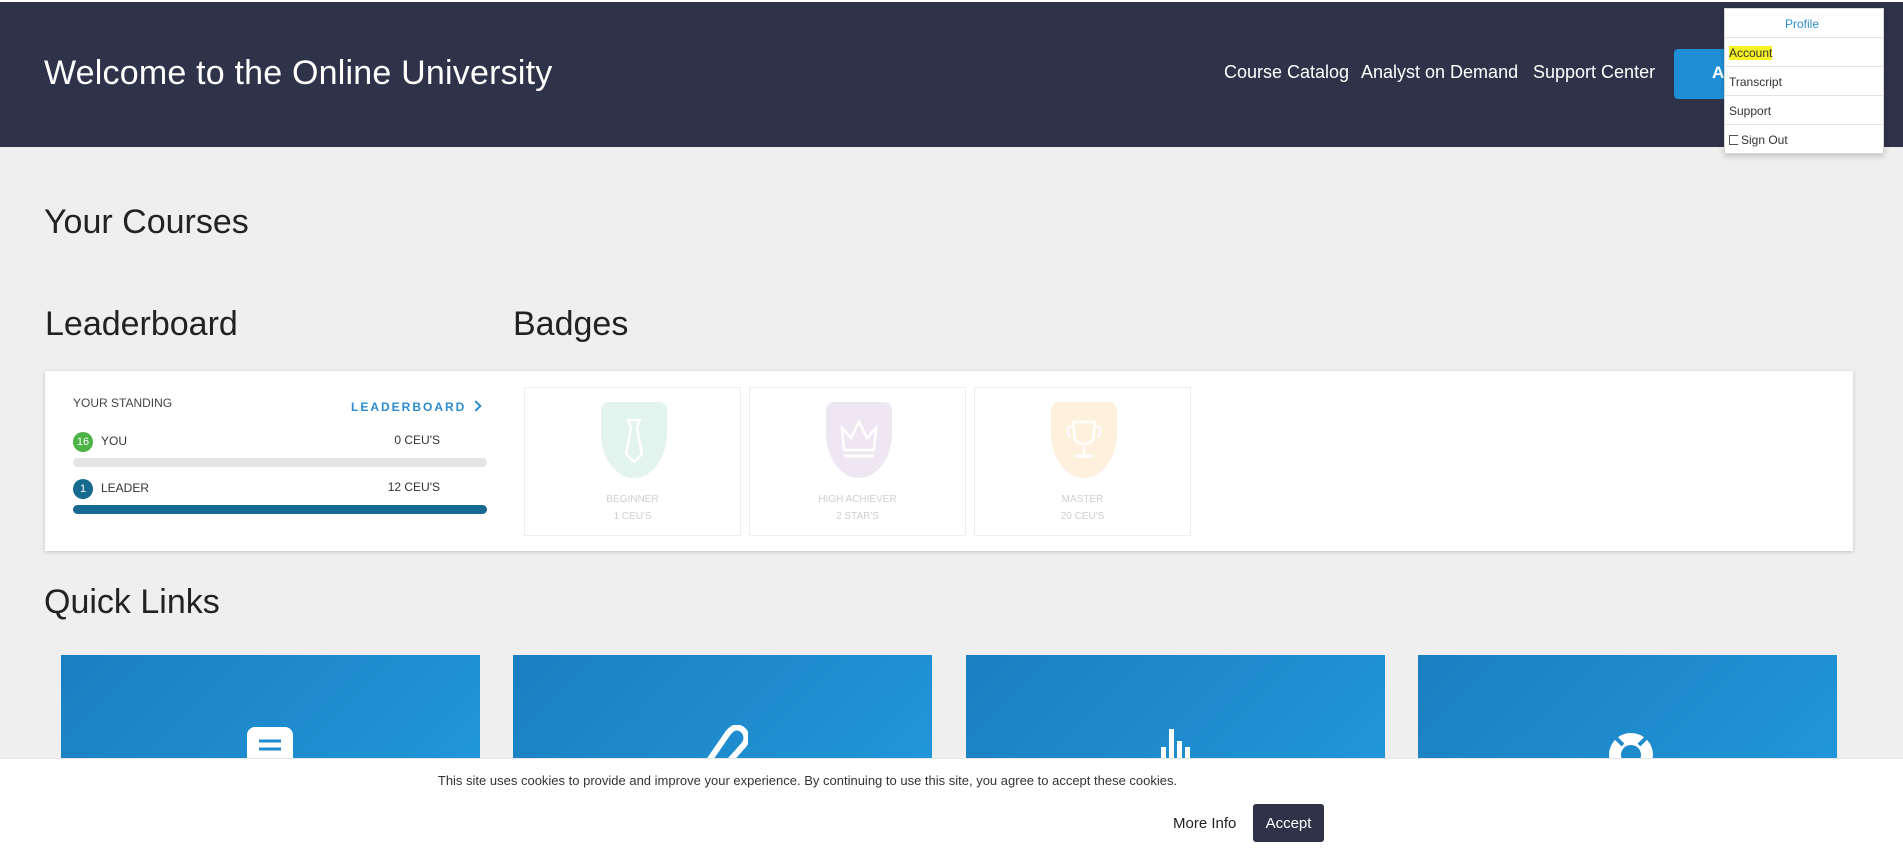 Image resolution: width=1903 pixels, height=868 pixels. Describe the element at coordinates (634, 440) in the screenshot. I see `tie-icon` at that location.